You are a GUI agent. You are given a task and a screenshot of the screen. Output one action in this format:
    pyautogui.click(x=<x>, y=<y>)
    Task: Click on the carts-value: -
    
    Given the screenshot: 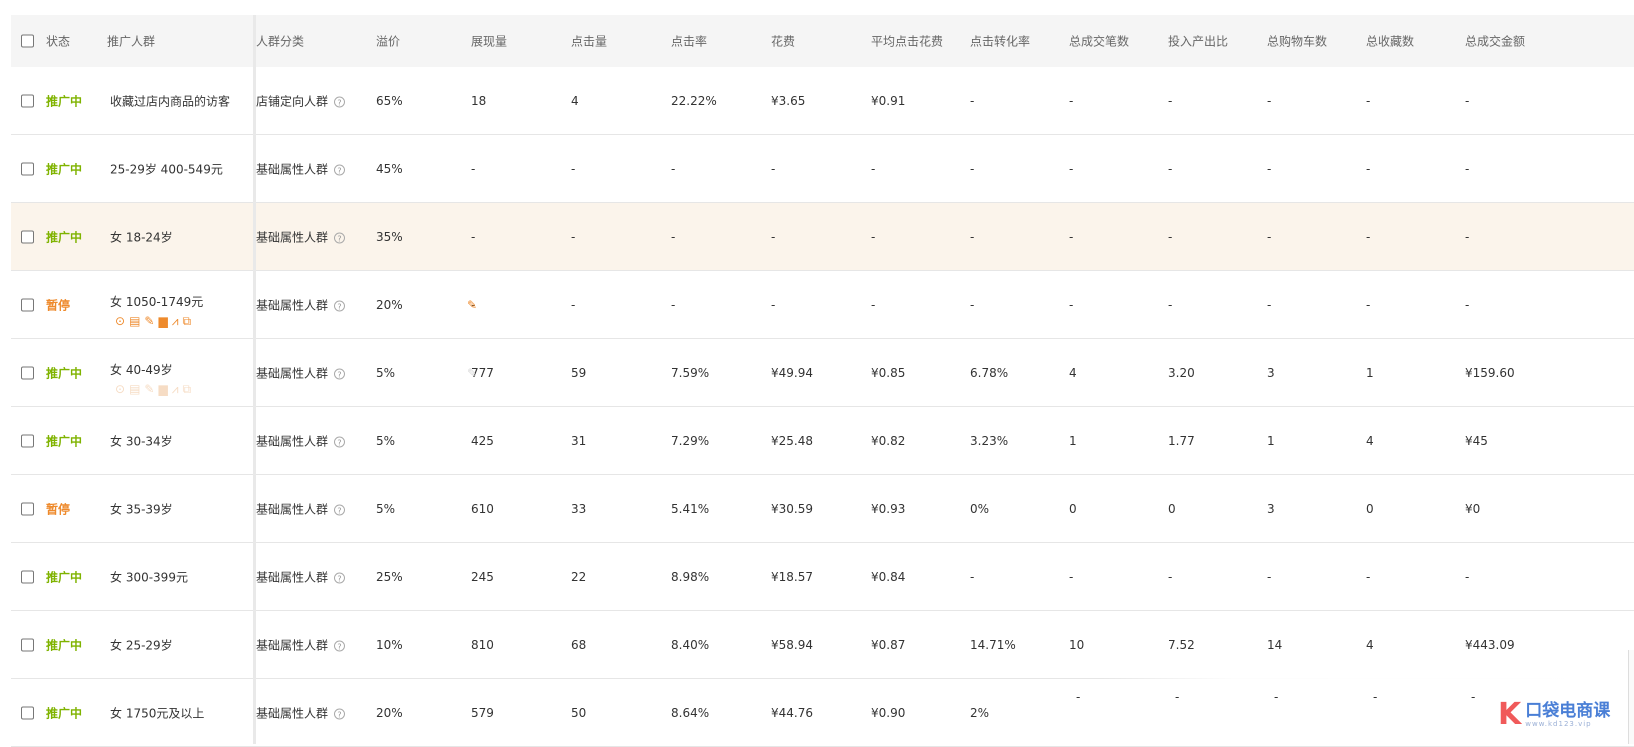 What is the action you would take?
    pyautogui.click(x=1269, y=304)
    